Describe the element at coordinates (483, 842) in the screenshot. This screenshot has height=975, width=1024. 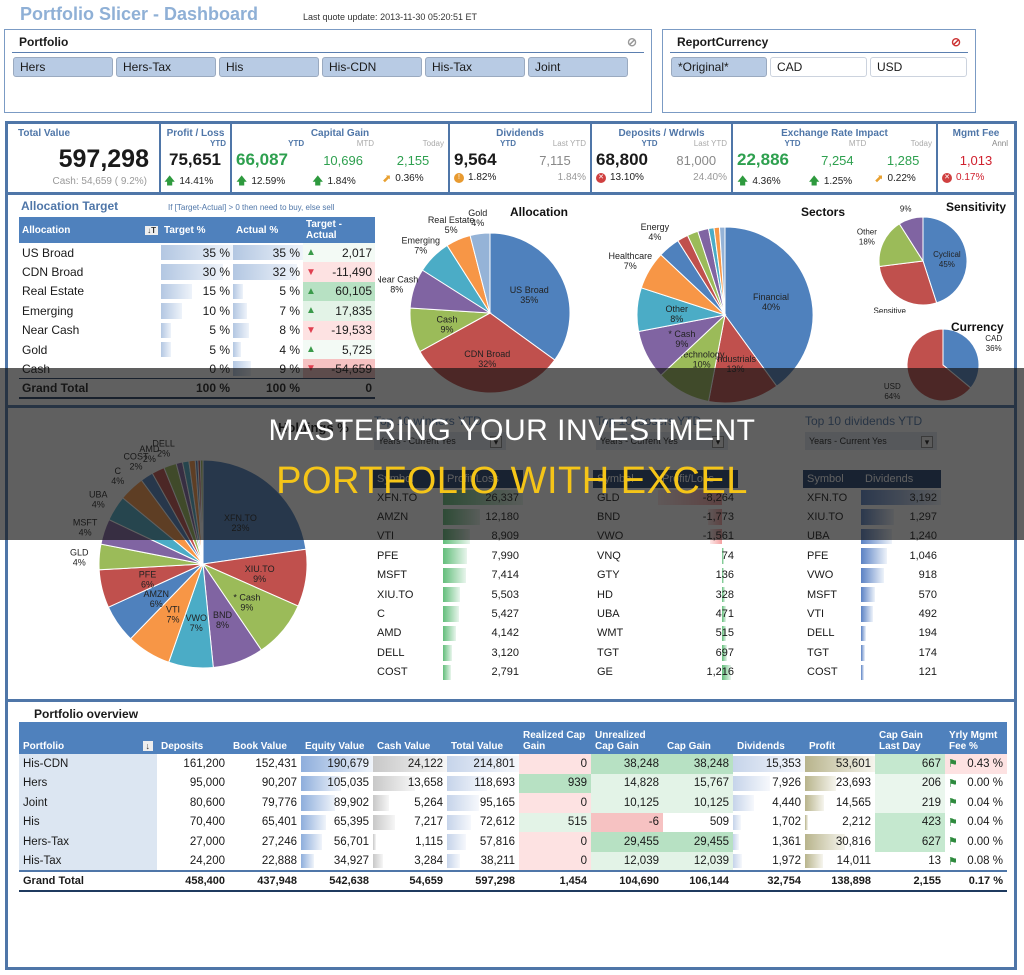
I see `value-cell: 57,816` at that location.